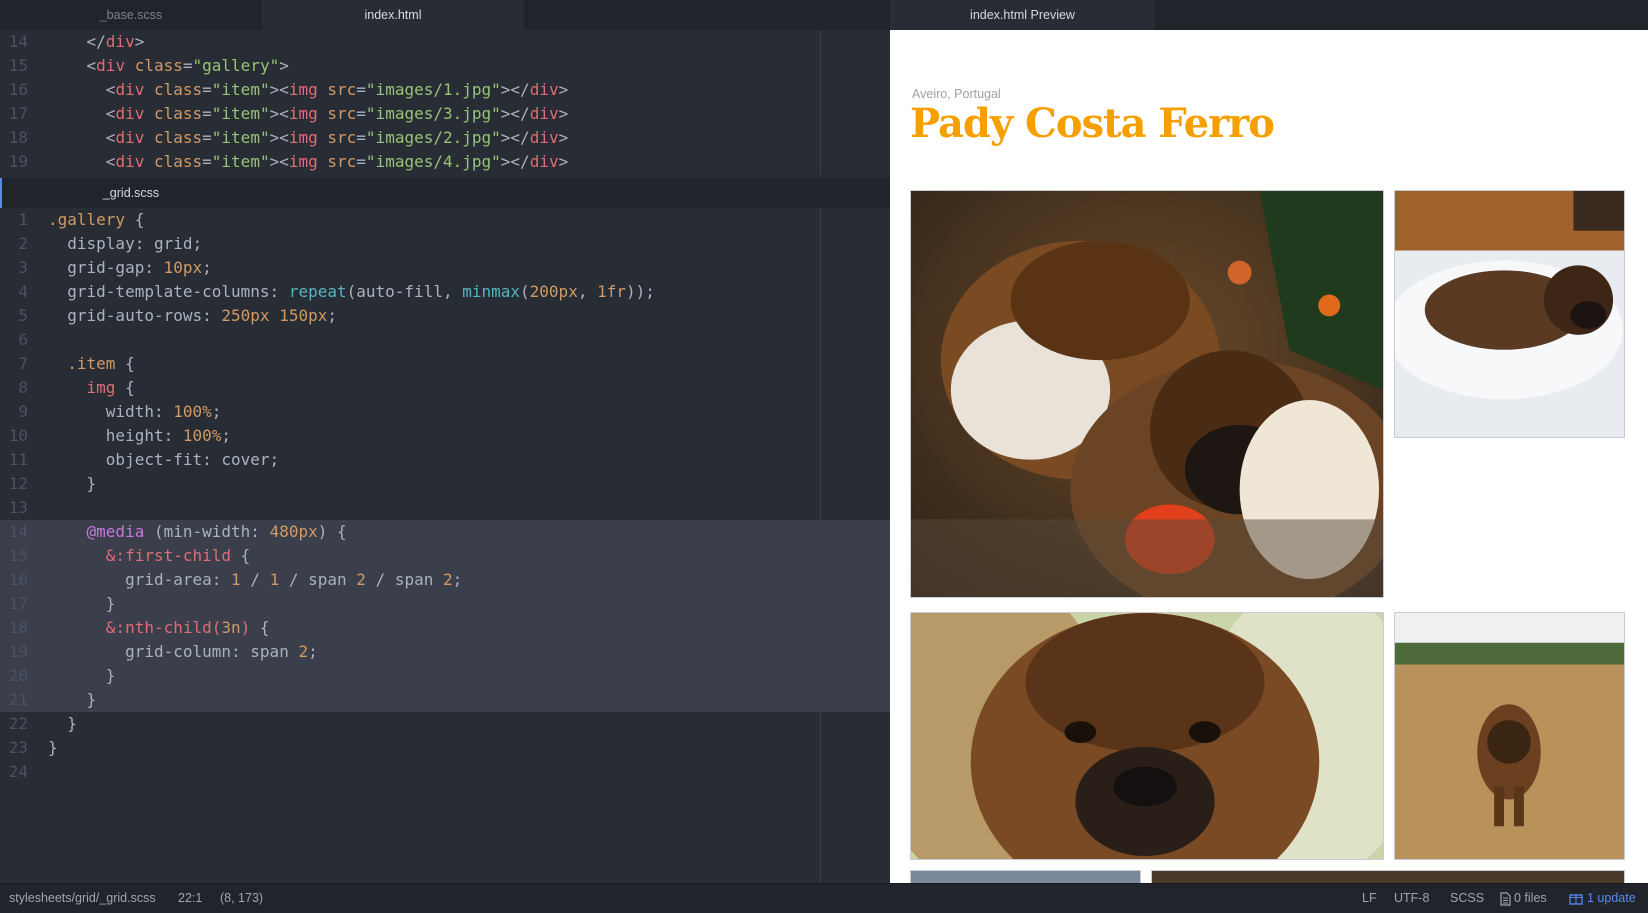 The height and width of the screenshot is (913, 1648). I want to click on code-token: img, so click(308, 137).